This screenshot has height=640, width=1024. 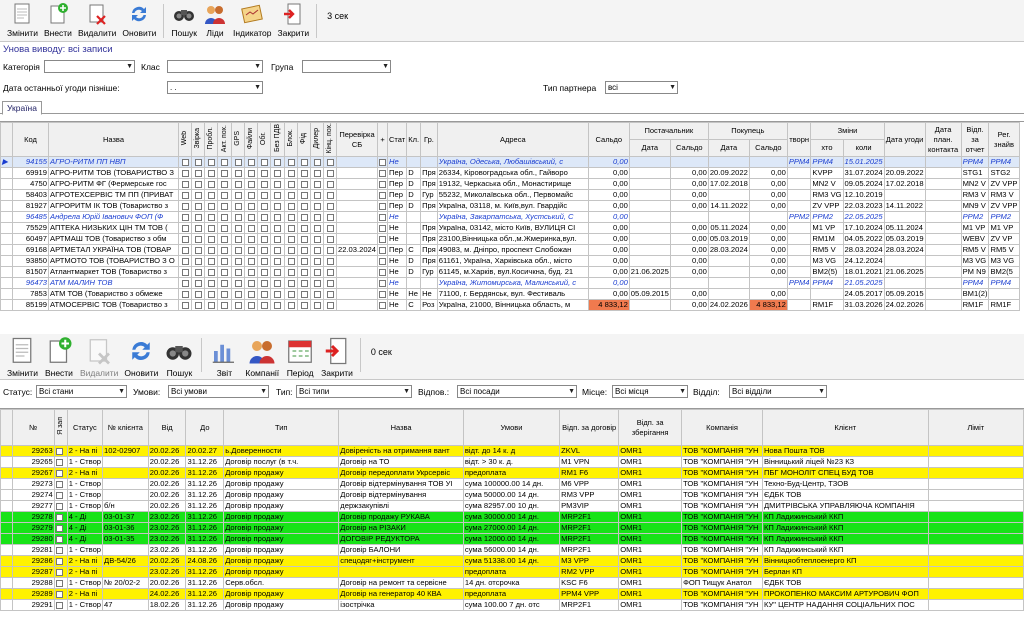 What do you see at coordinates (975, 550) in the screenshot?
I see `cell-limit` at bounding box center [975, 550].